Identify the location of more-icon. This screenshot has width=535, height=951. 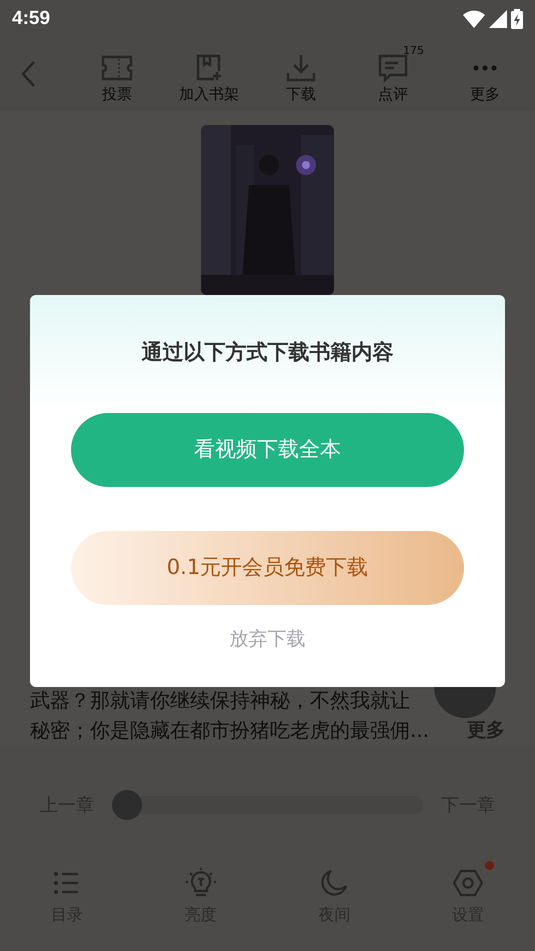
(485, 67).